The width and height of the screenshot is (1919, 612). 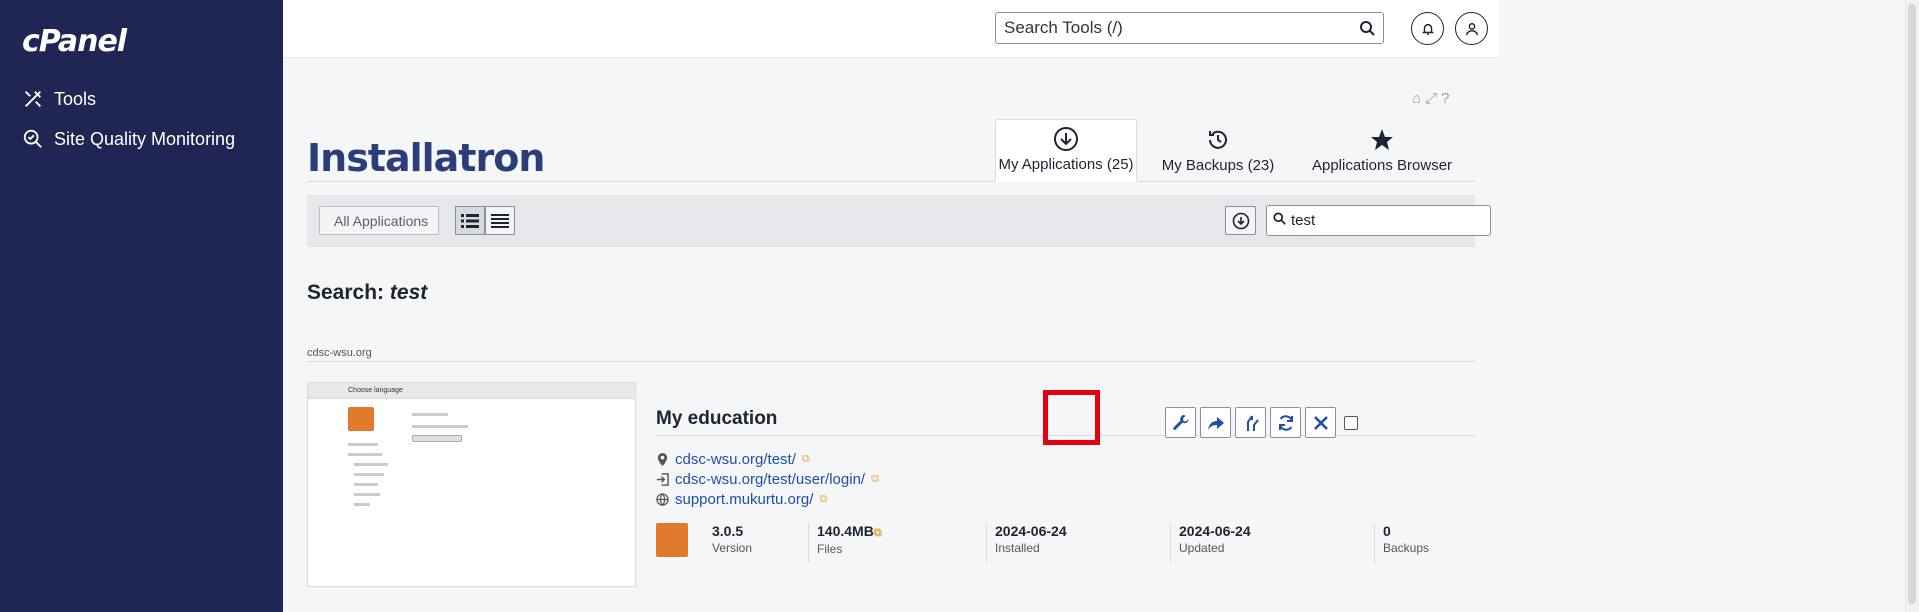 What do you see at coordinates (830, 549) in the screenshot?
I see `stat-label: Files` at bounding box center [830, 549].